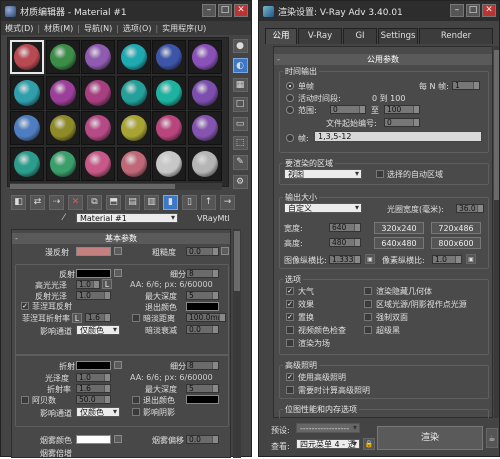 This screenshot has width=500, height=459. What do you see at coordinates (93, 251) in the screenshot?
I see `diffuse-color-swatch` at bounding box center [93, 251].